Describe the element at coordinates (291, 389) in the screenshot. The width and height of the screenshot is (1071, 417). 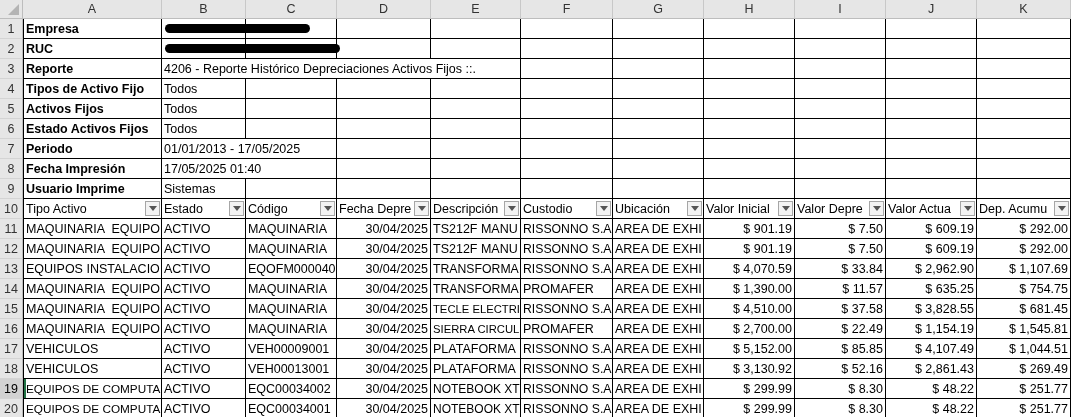
I see `table-cell: EQC00034002` at that location.